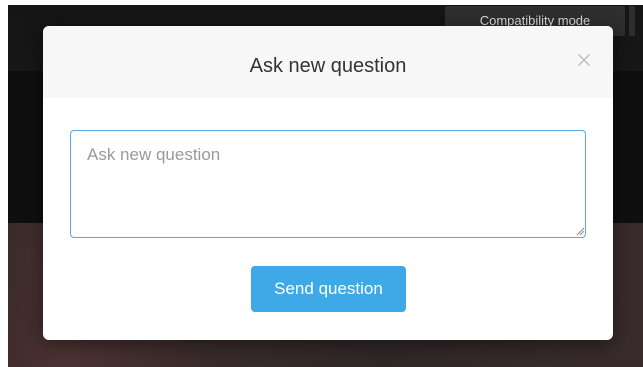 This screenshot has height=367, width=643. What do you see at coordinates (632, 21) in the screenshot?
I see `toolbar-edge-button` at bounding box center [632, 21].